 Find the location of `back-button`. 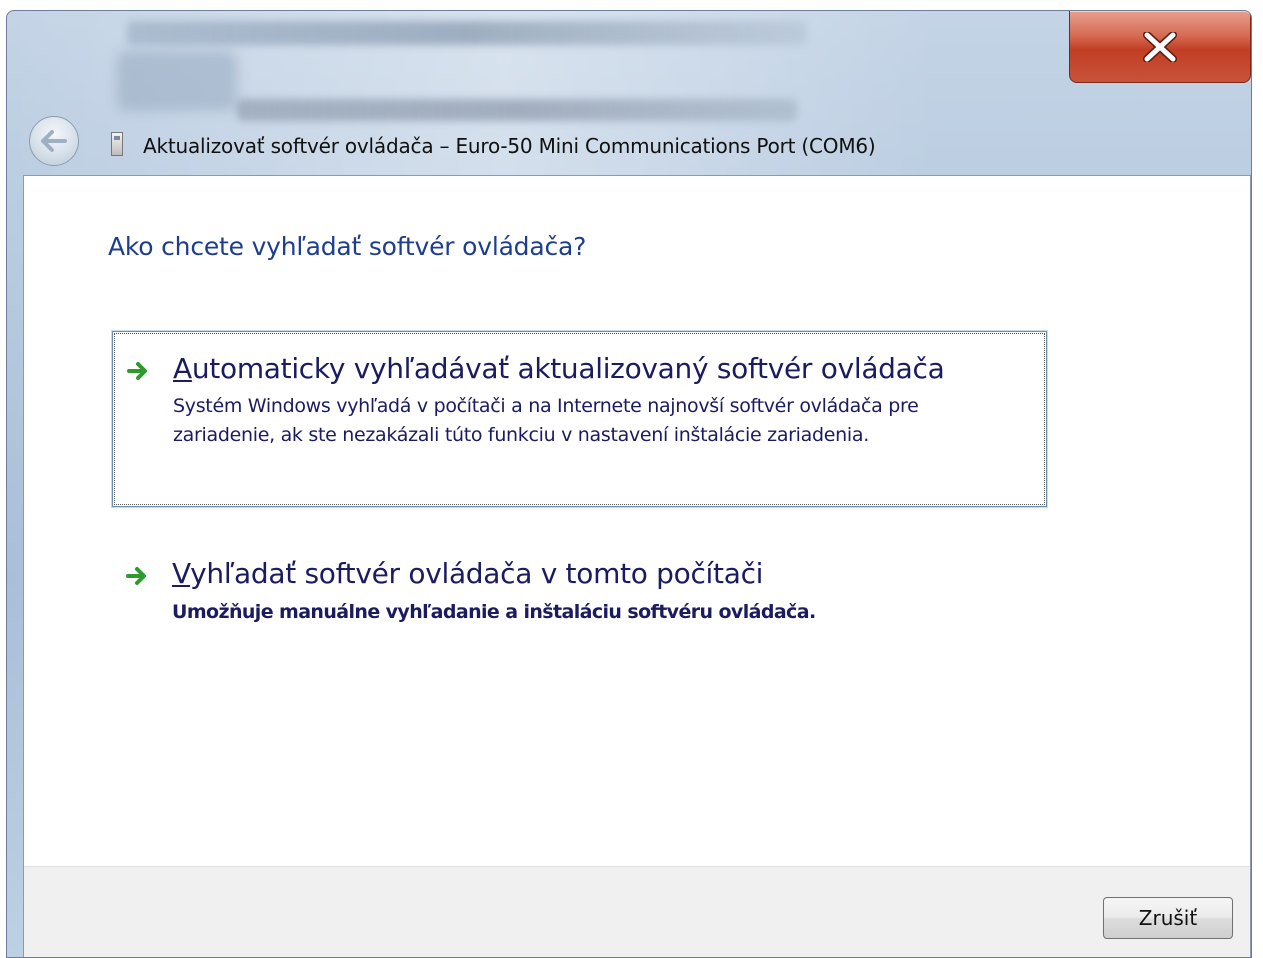

back-button is located at coordinates (54, 141).